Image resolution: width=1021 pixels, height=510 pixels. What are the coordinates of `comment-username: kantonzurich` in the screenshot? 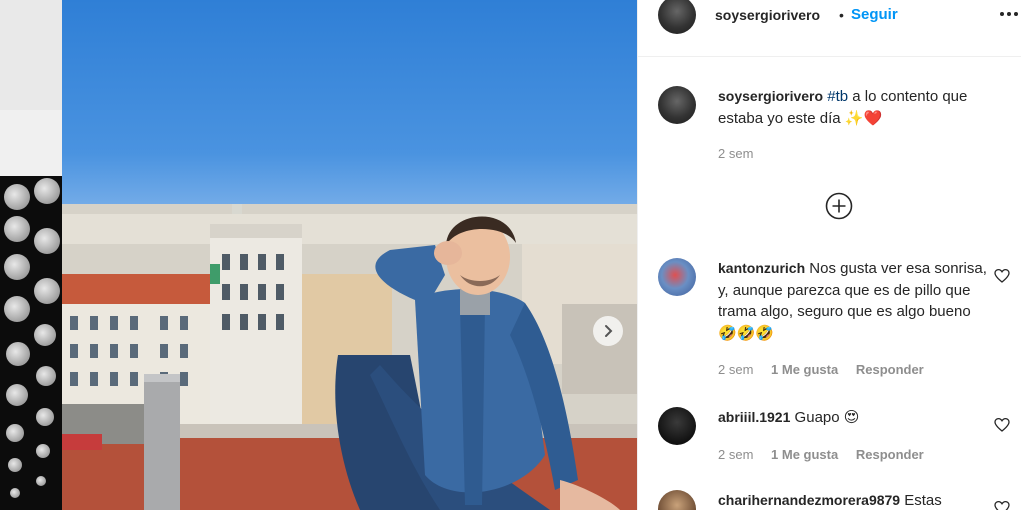 It's located at (761, 268).